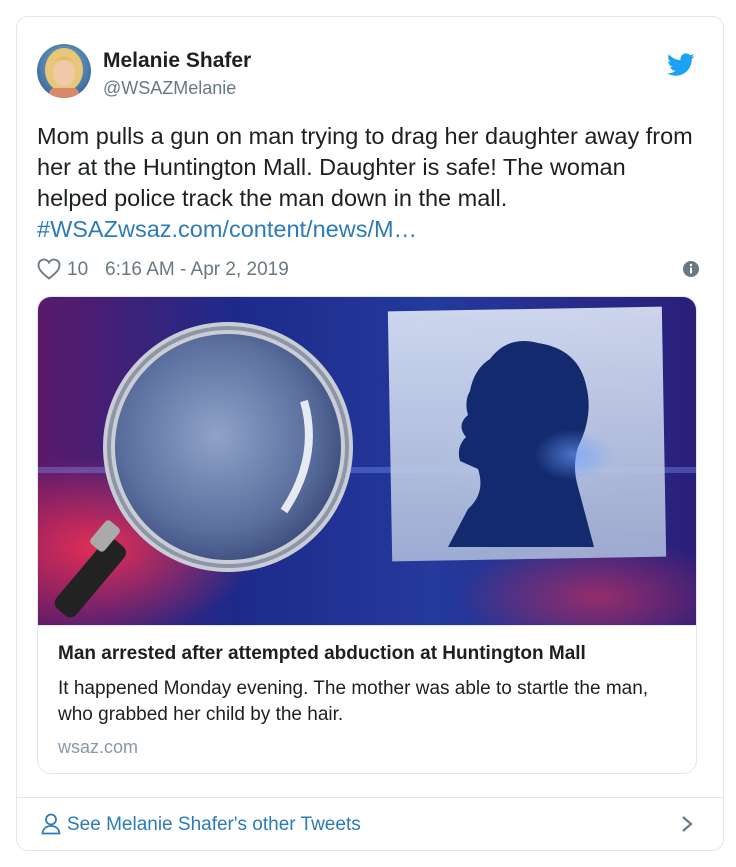 Image resolution: width=736 pixels, height=867 pixels. I want to click on heart-icon, so click(49, 269).